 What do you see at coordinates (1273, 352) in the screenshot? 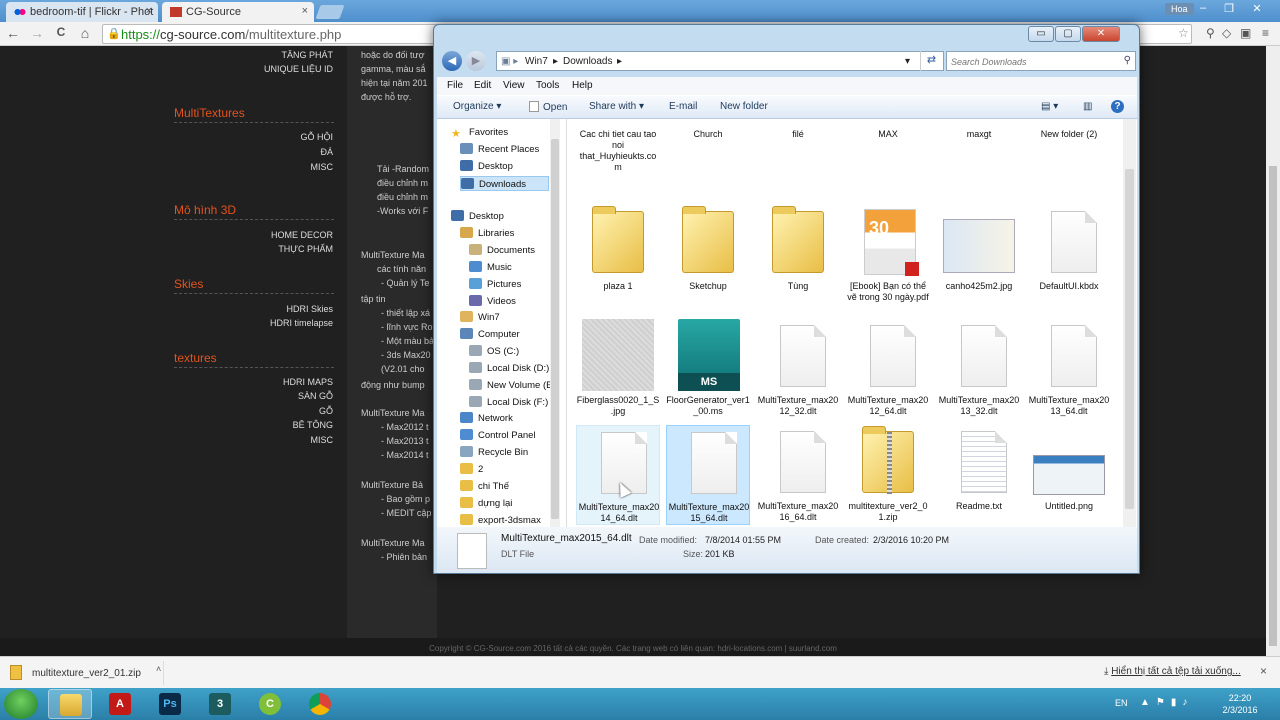
I see `page-scrollbar` at bounding box center [1273, 352].